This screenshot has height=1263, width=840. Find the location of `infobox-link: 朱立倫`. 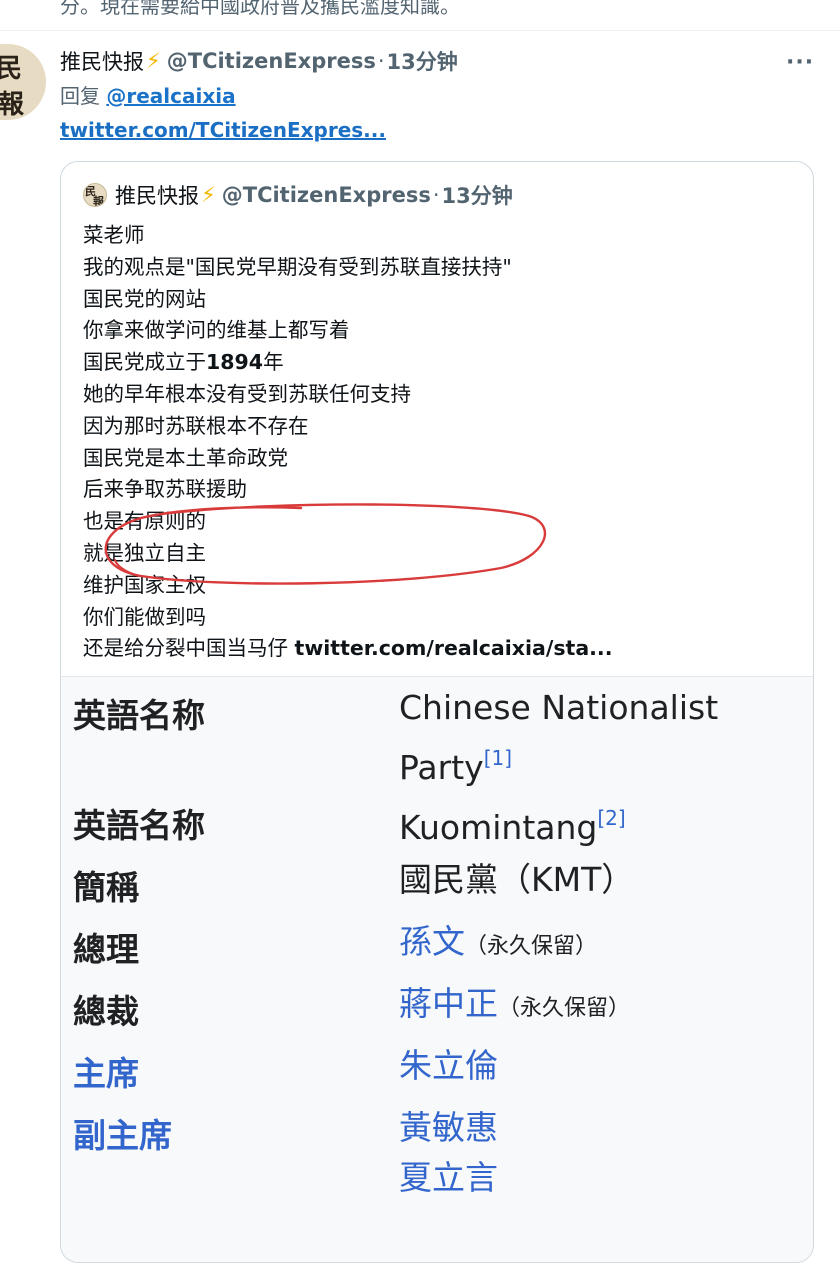

infobox-link: 朱立倫 is located at coordinates (448, 1065).